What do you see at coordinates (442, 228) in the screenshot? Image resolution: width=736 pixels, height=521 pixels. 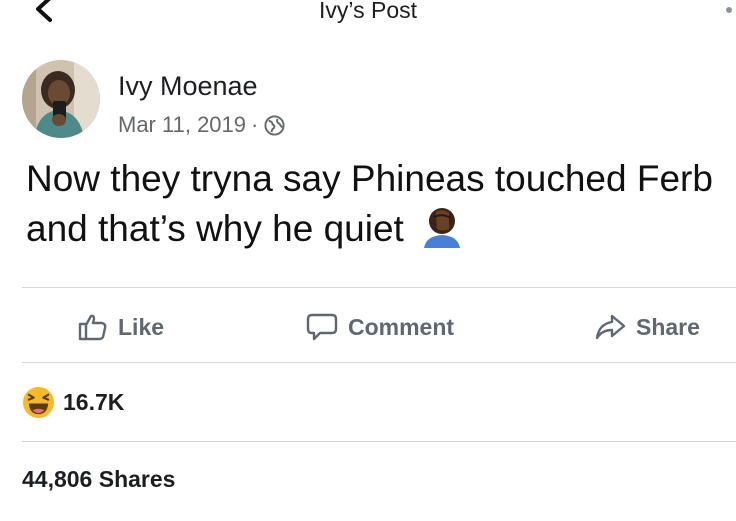 I see `face-palm-emoji` at bounding box center [442, 228].